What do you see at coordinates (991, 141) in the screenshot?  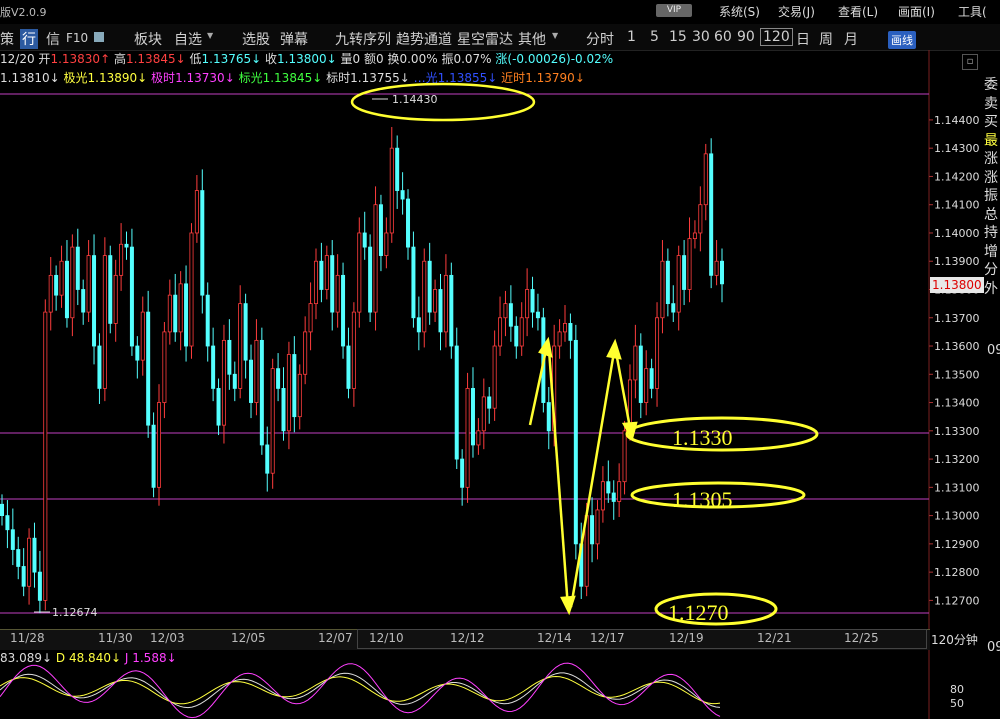 I see `side-item: 最` at bounding box center [991, 141].